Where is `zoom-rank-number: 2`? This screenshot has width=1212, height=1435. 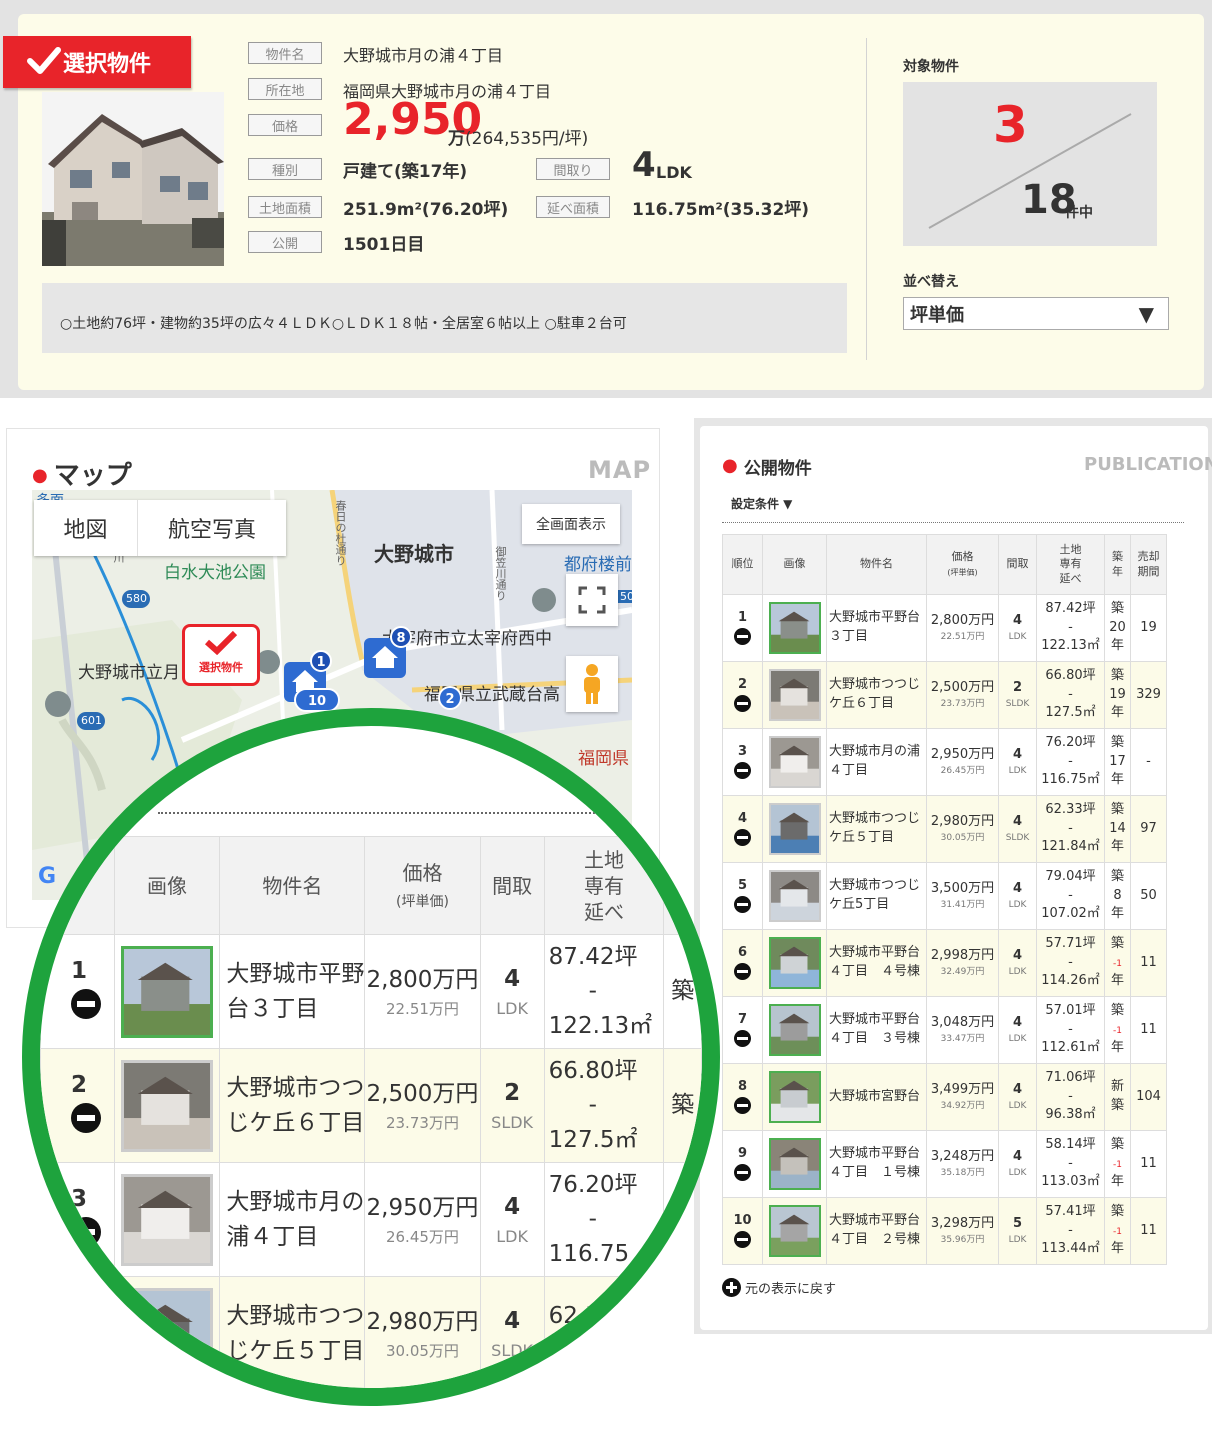
zoom-rank-number: 2 is located at coordinates (79, 1085).